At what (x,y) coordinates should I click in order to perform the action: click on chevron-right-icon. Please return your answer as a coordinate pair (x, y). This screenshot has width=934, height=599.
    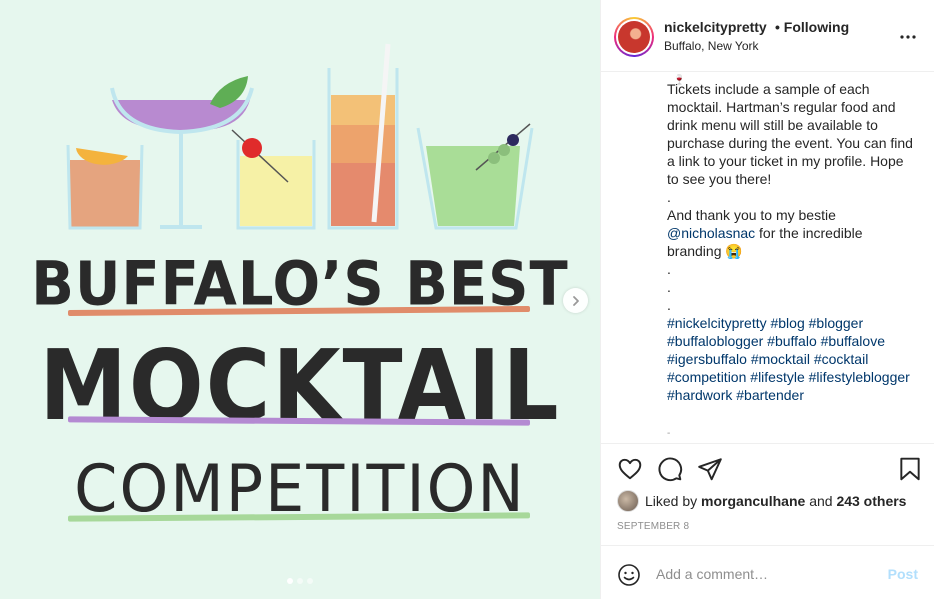
    Looking at the image, I should click on (575, 300).